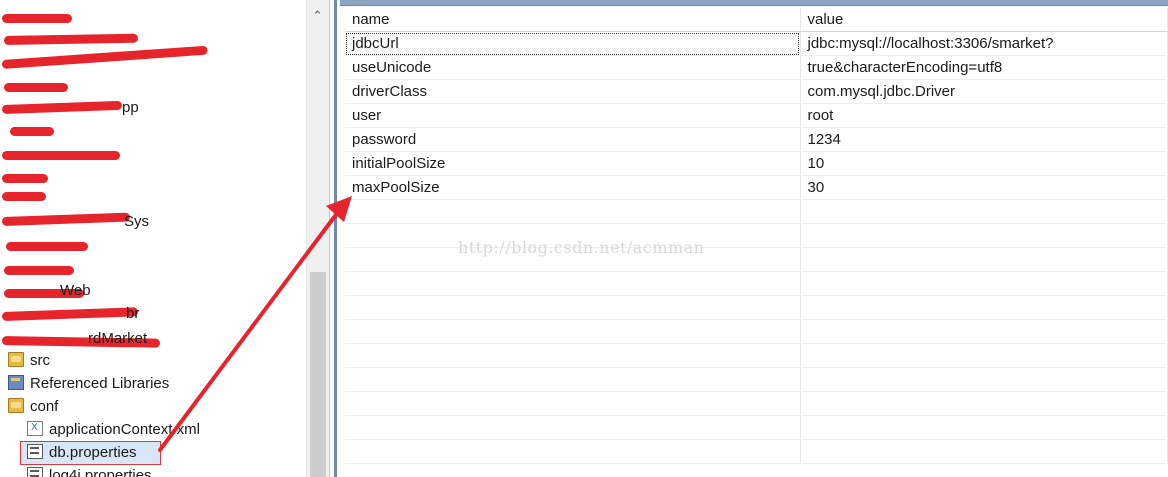 The image size is (1168, 477). What do you see at coordinates (984, 139) in the screenshot?
I see `property-value-cell: 1234` at bounding box center [984, 139].